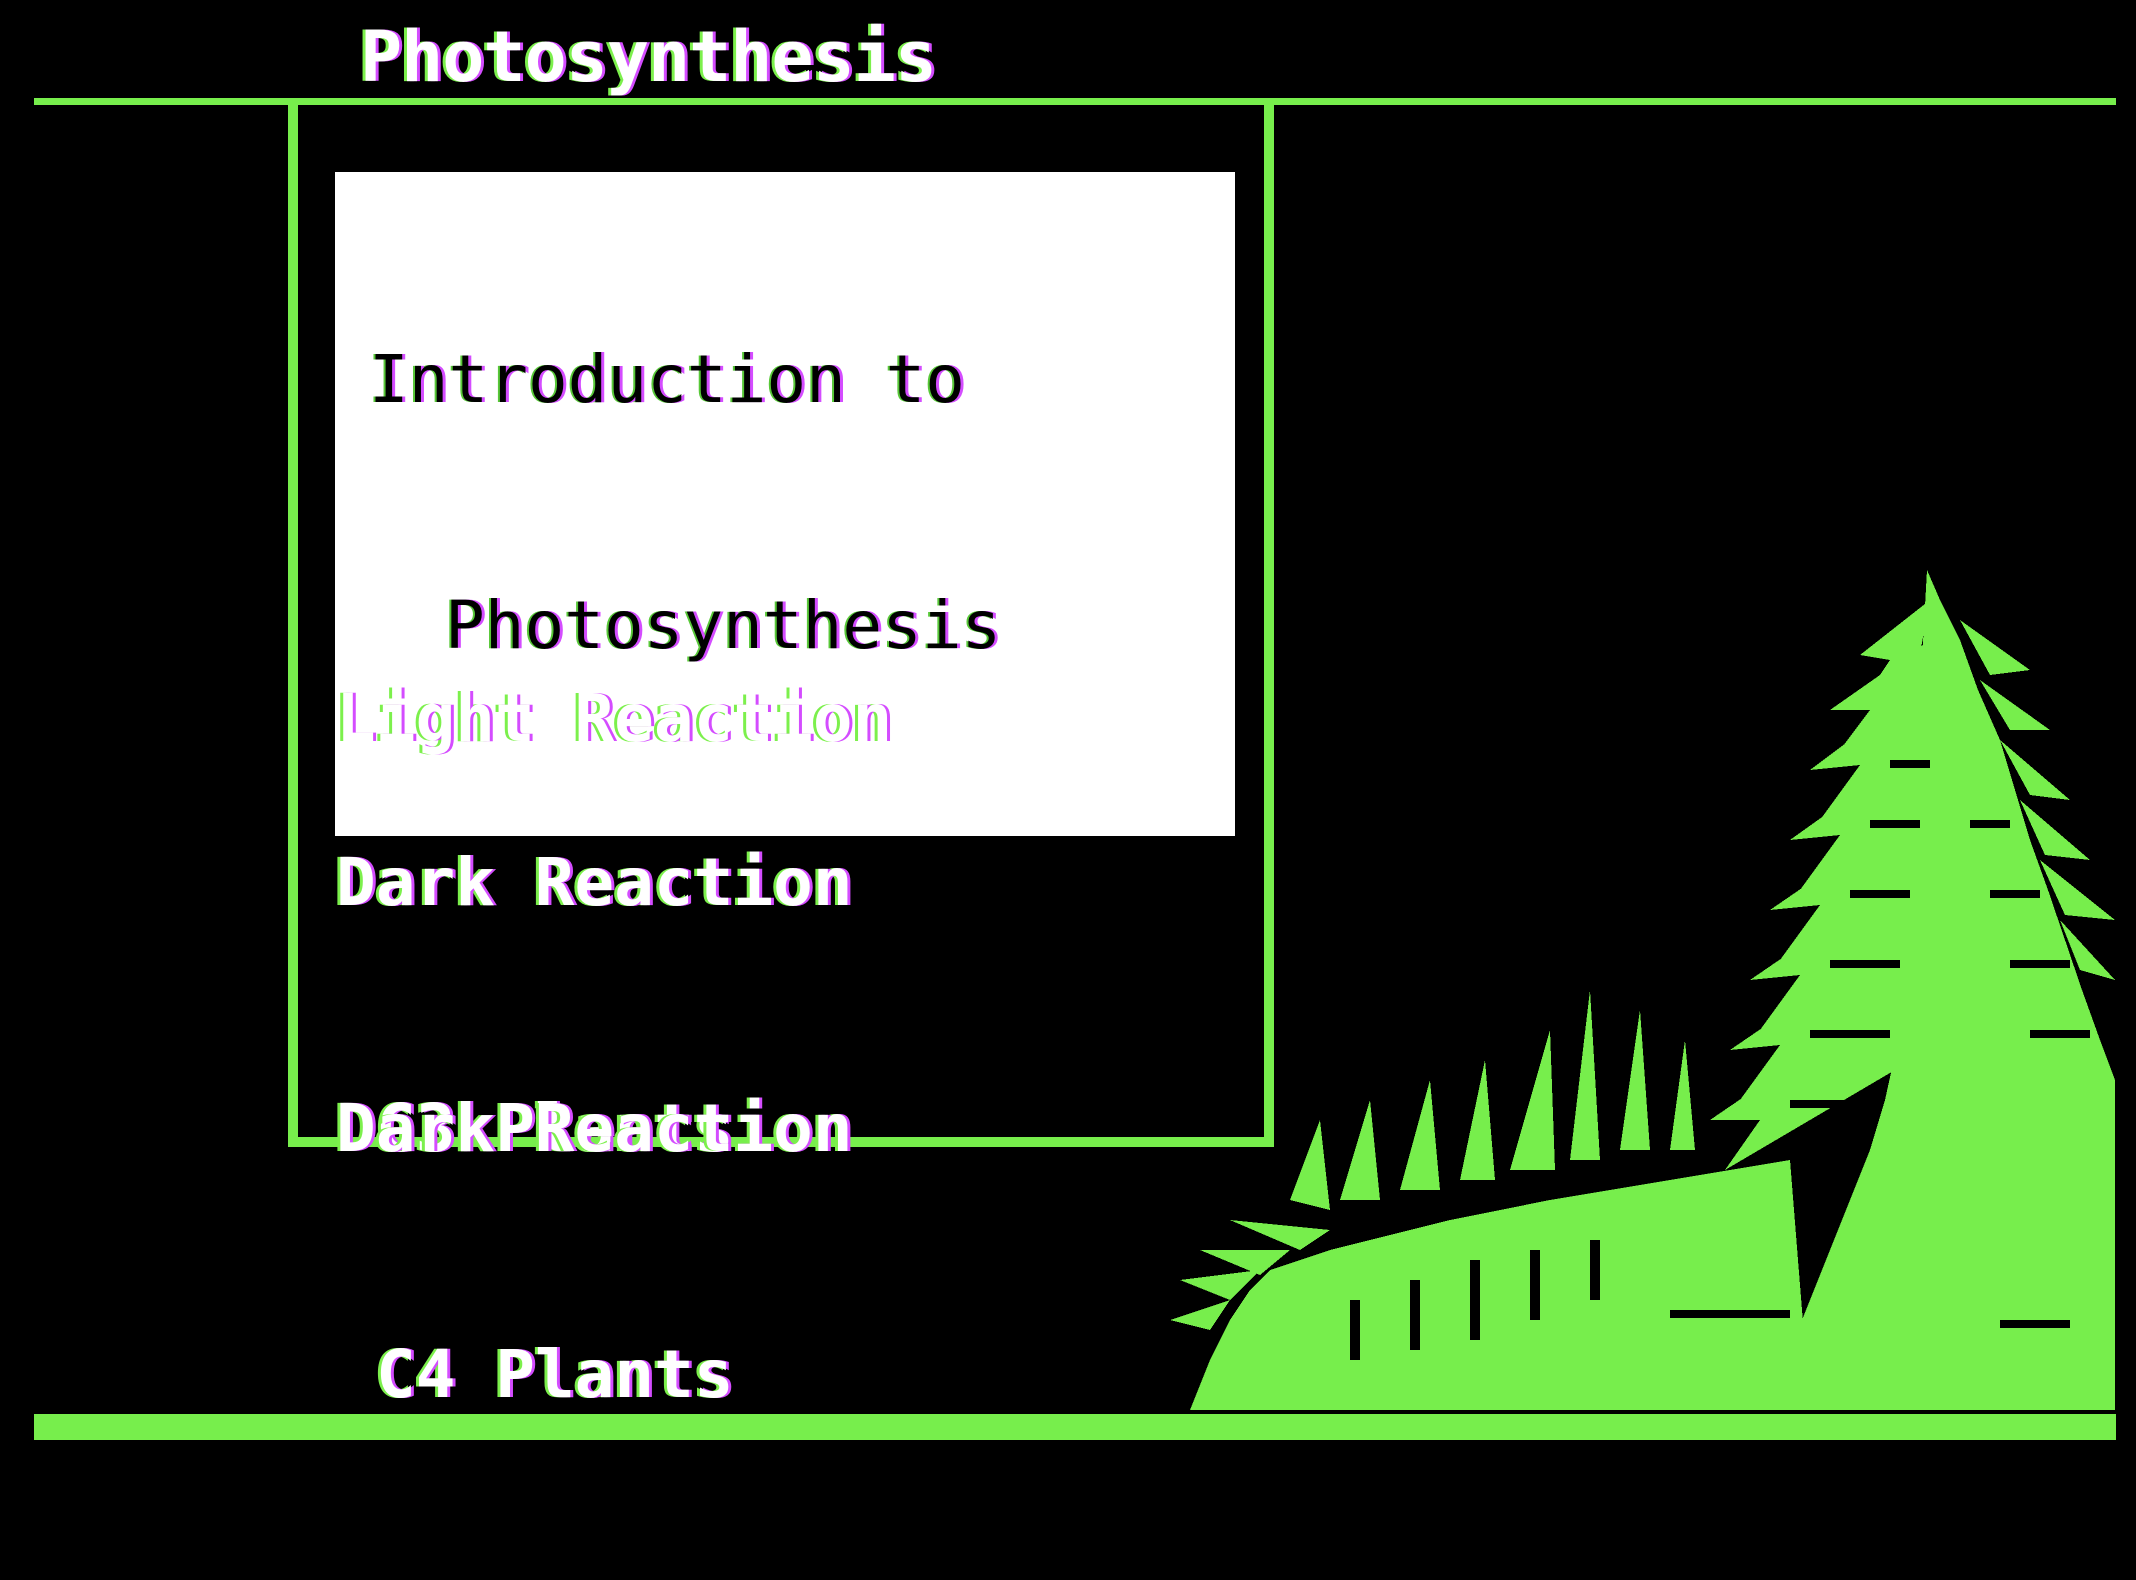  I want to click on menu-item-label: Introduction to, so click(667, 379).